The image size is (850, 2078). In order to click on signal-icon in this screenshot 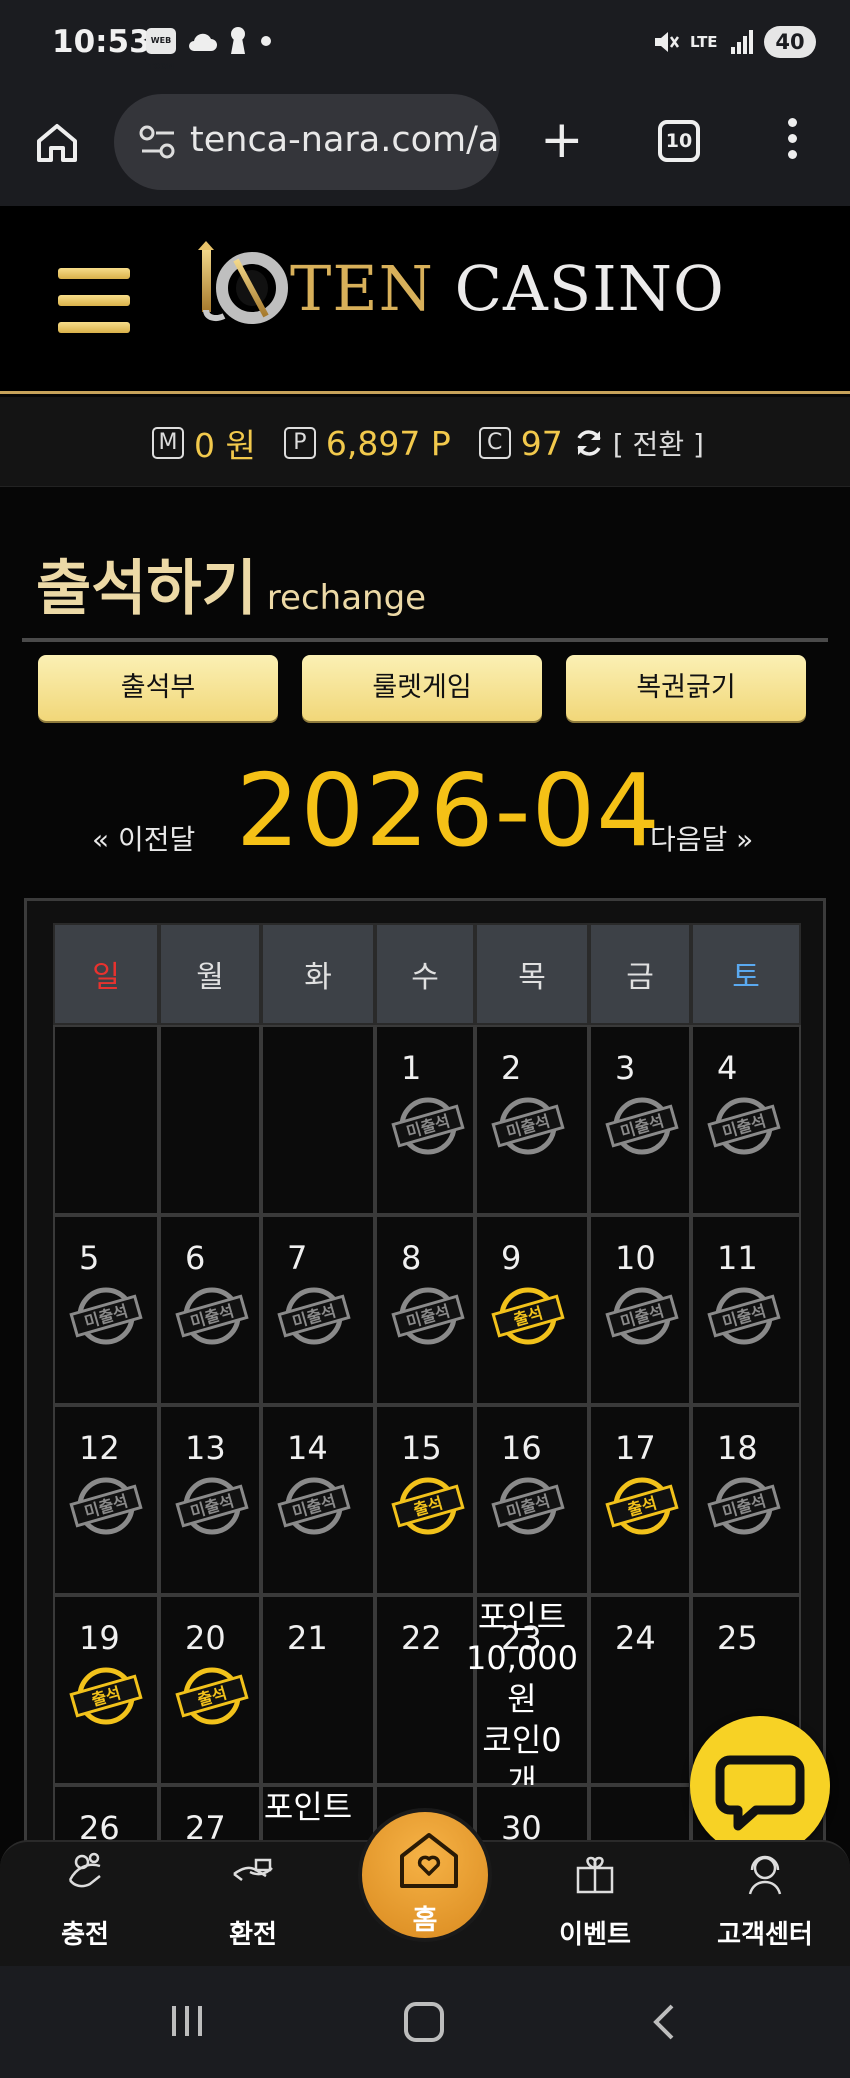, I will do `click(742, 42)`.